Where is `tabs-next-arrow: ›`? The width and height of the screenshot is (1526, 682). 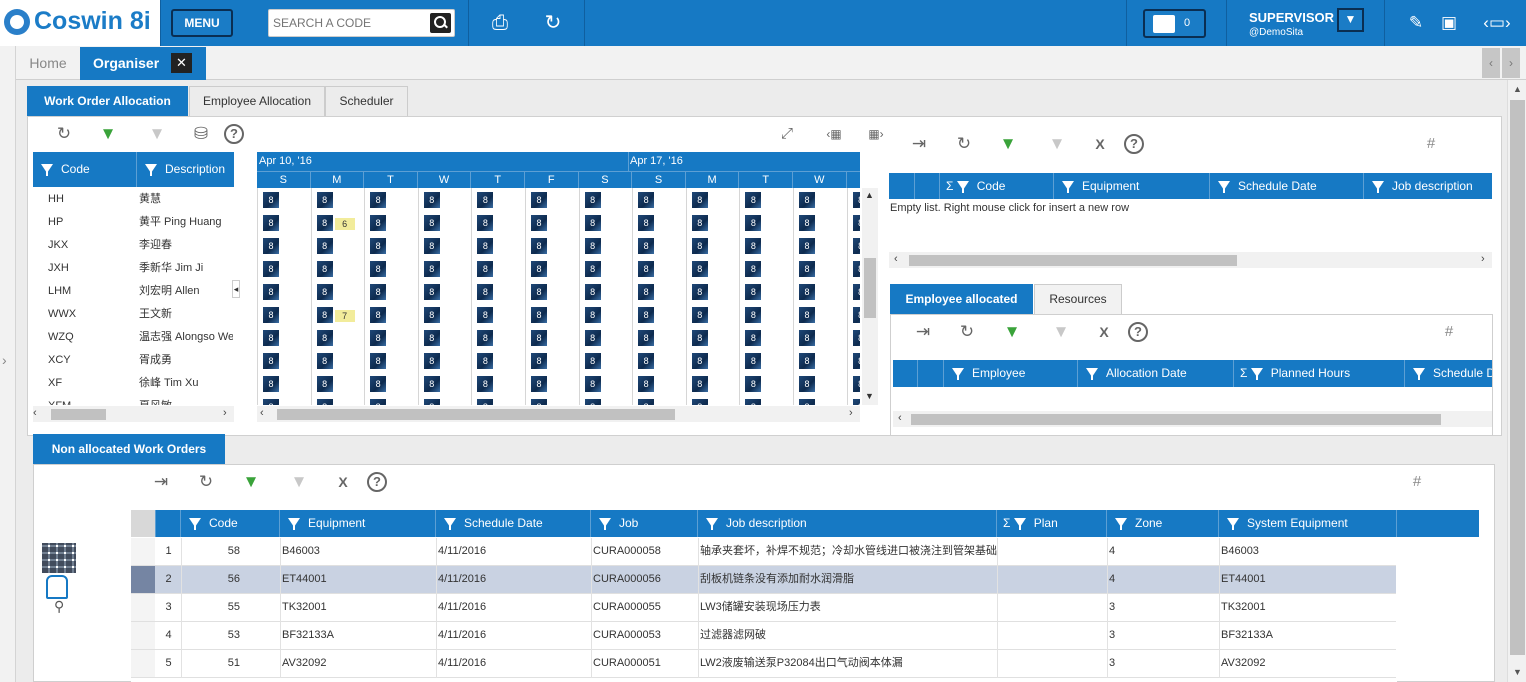 tabs-next-arrow: › is located at coordinates (1511, 63).